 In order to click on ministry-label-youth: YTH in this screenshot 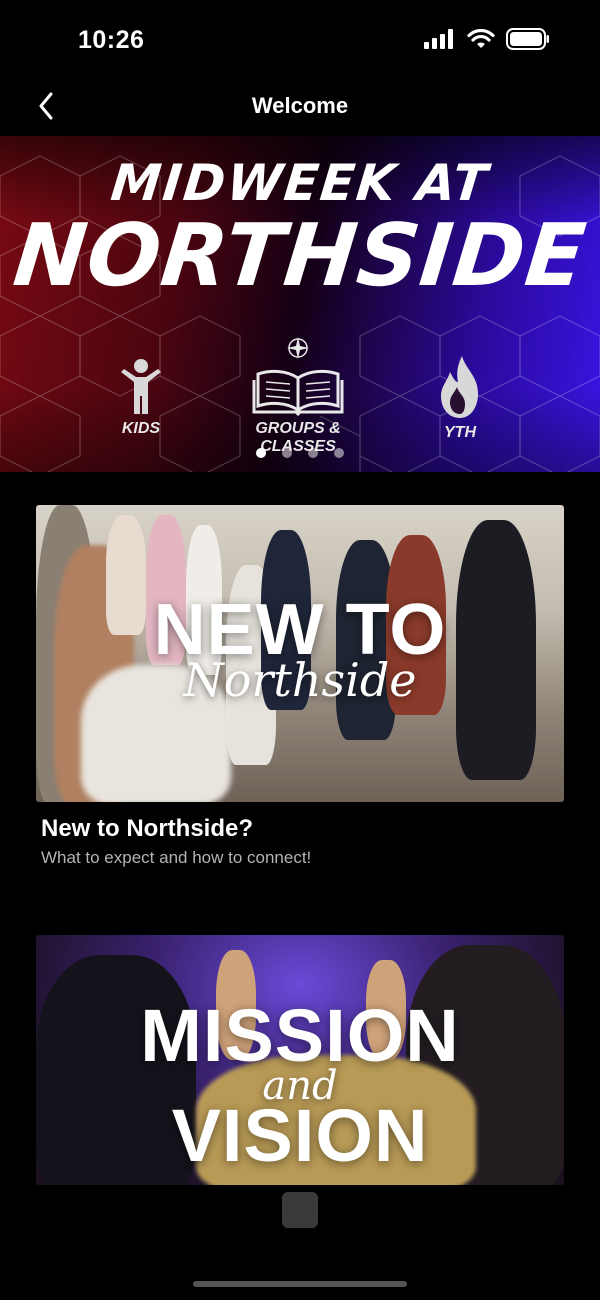, I will do `click(460, 432)`.